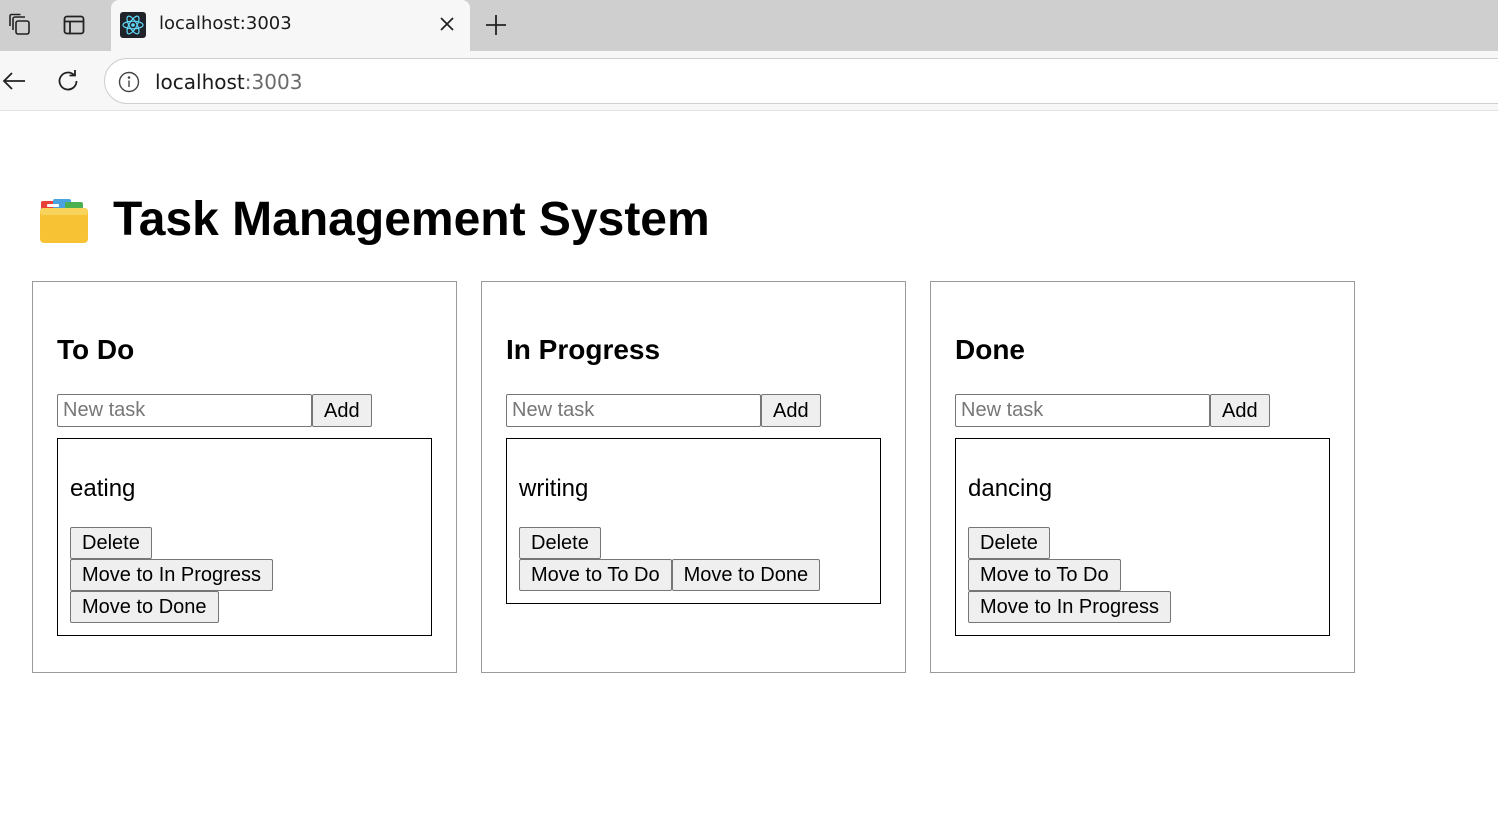 The height and width of the screenshot is (819, 1498). I want to click on column-title: In Progress, so click(583, 349).